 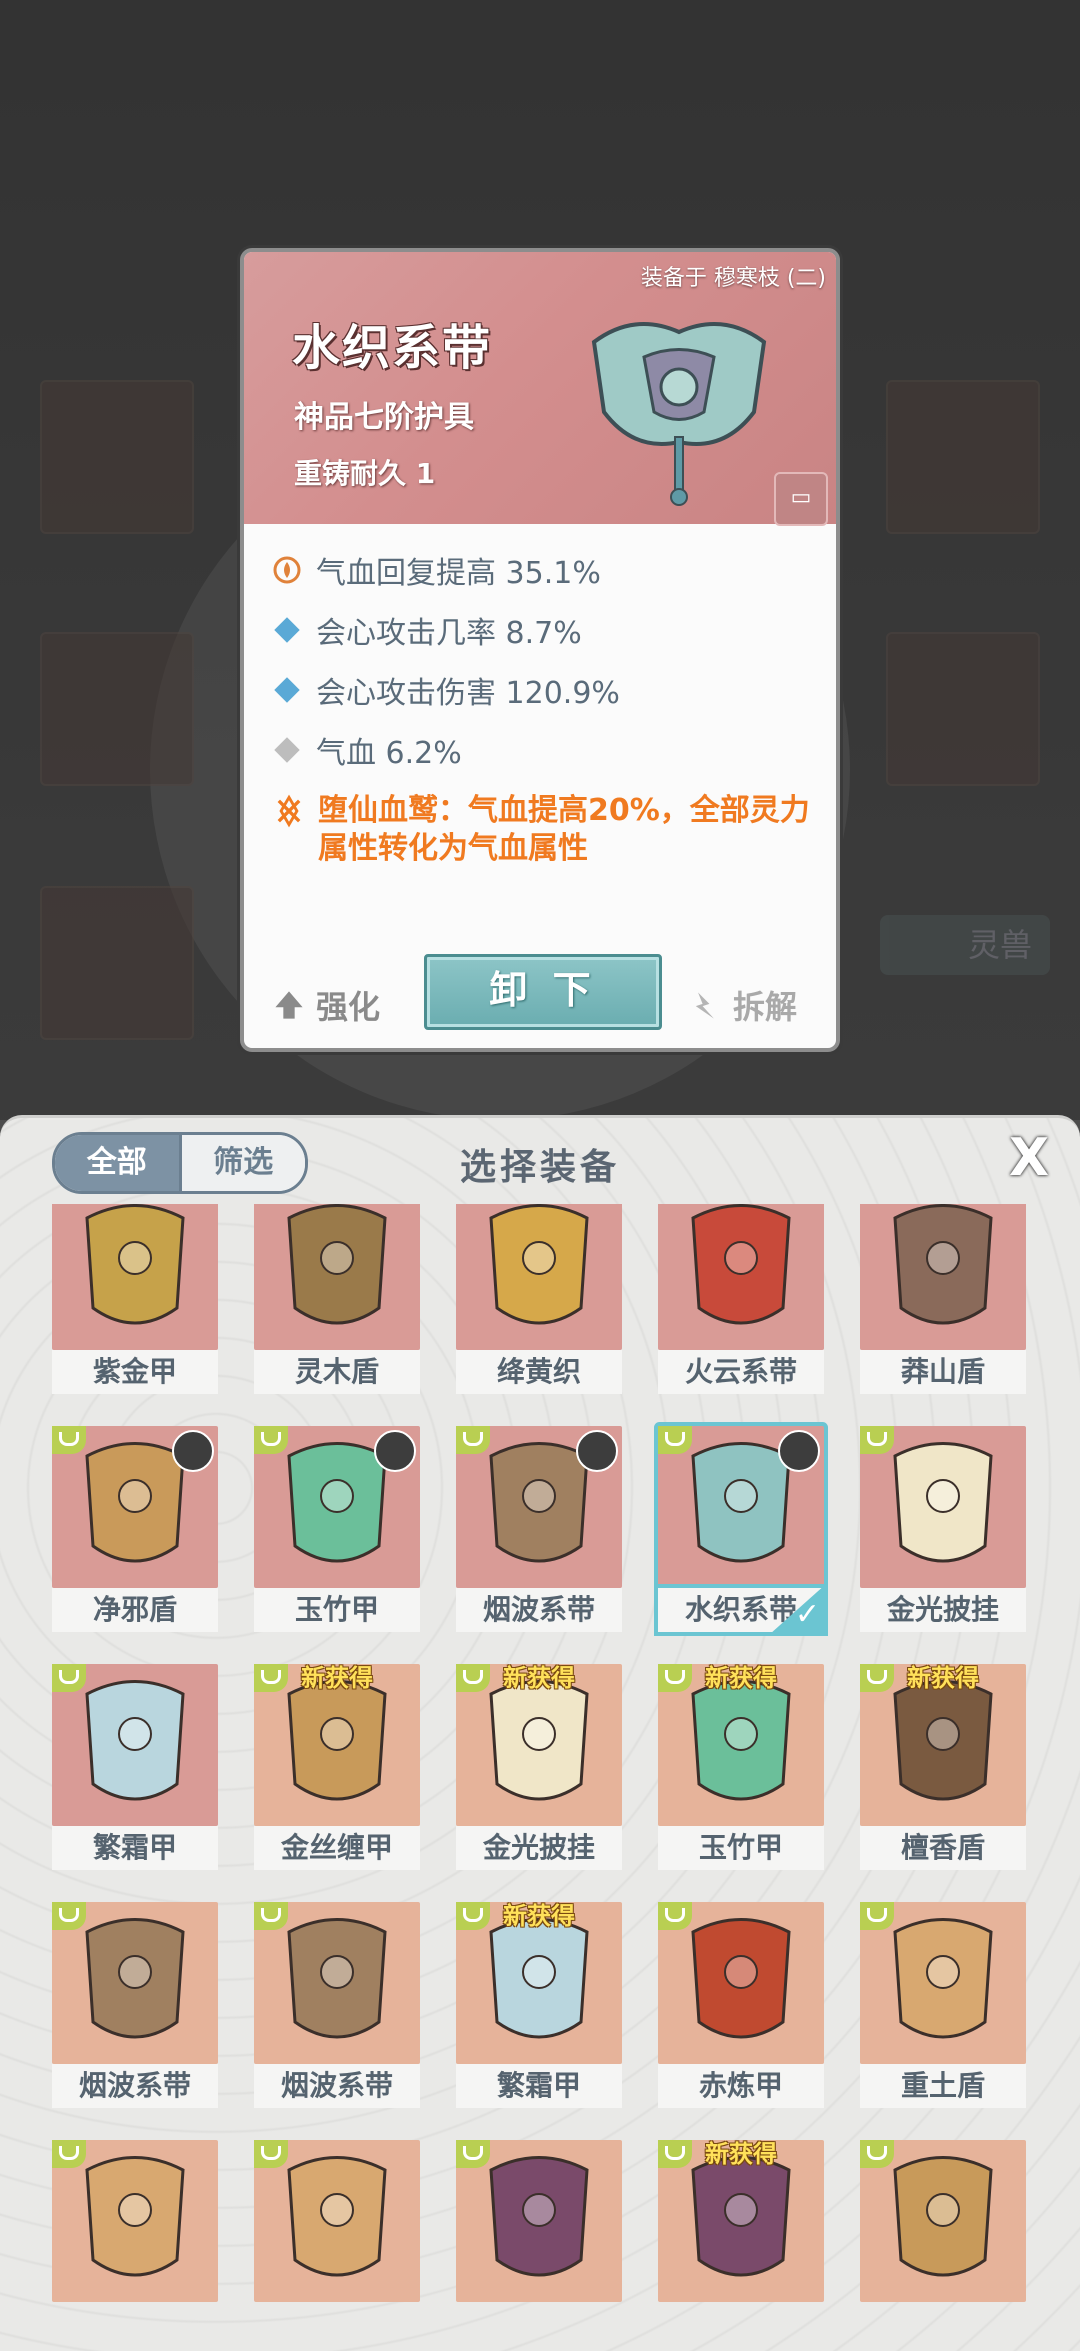 I want to click on close-icon: X, so click(x=1029, y=1158).